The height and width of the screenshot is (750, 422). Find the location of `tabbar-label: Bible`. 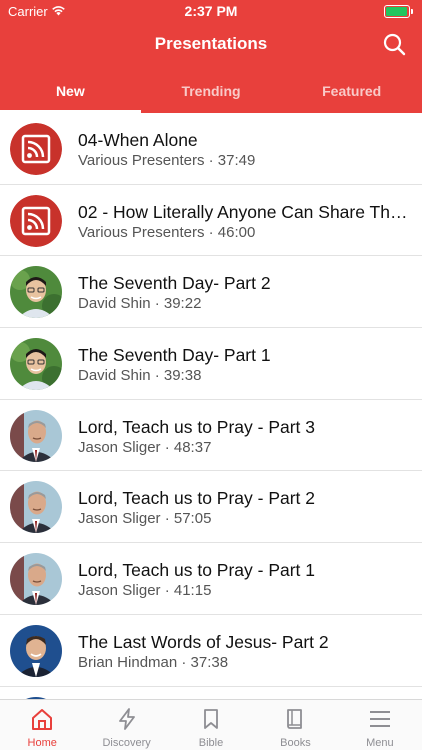

tabbar-label: Bible is located at coordinates (211, 743).